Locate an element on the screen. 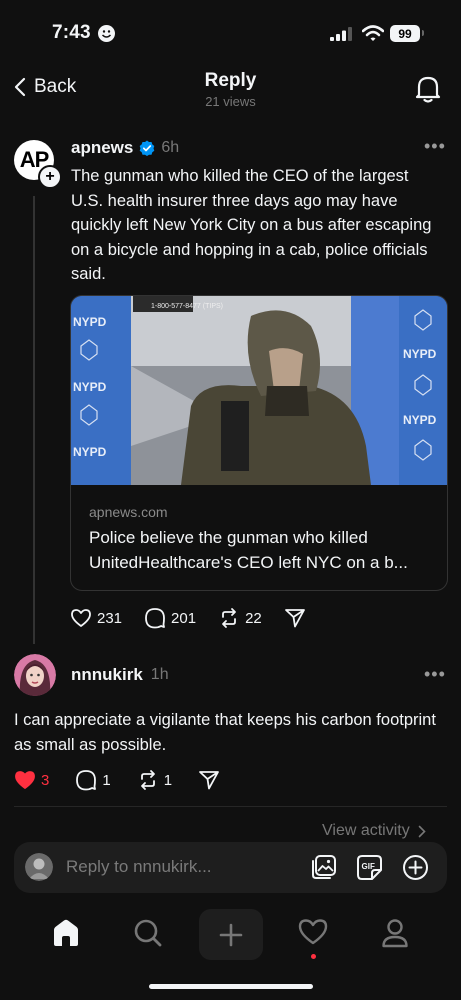 This screenshot has width=461, height=1000. link-domain: apnews.com is located at coordinates (128, 512).